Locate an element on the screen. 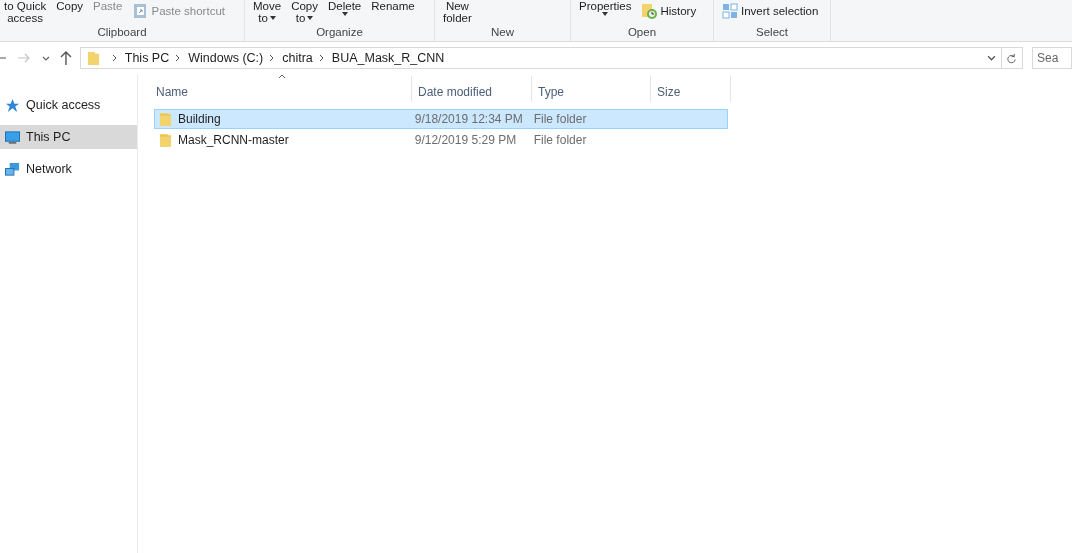 Image resolution: width=1072 pixels, height=553 pixels. sort-ascending-icon is located at coordinates (282, 76).